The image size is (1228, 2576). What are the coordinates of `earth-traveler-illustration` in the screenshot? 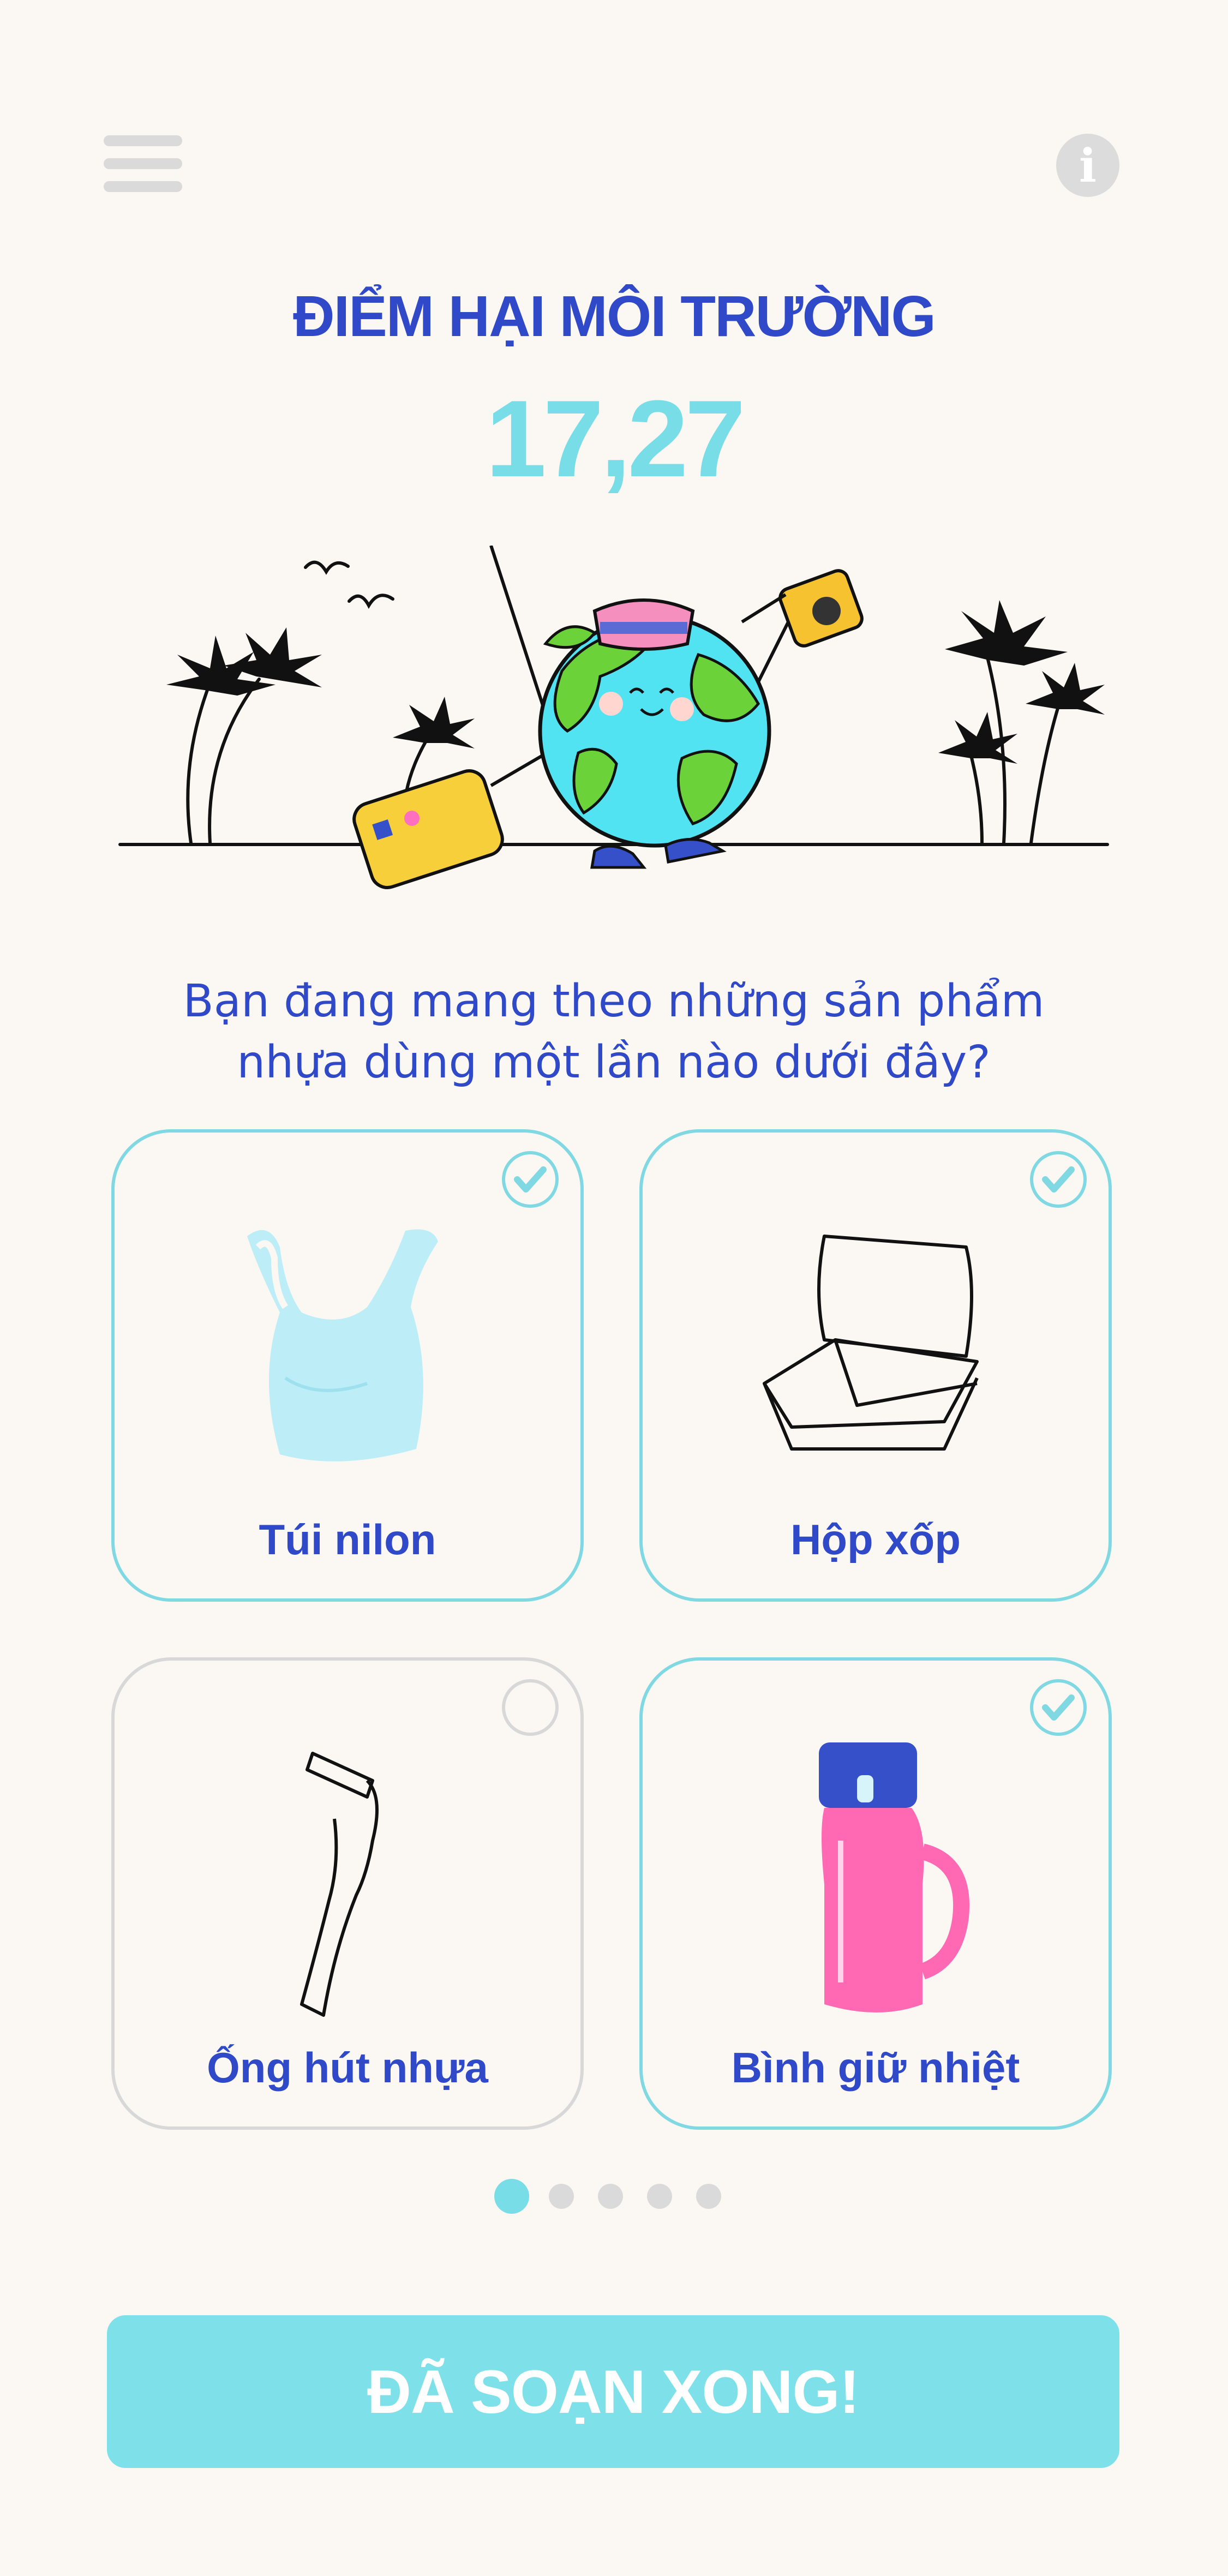 It's located at (613, 717).